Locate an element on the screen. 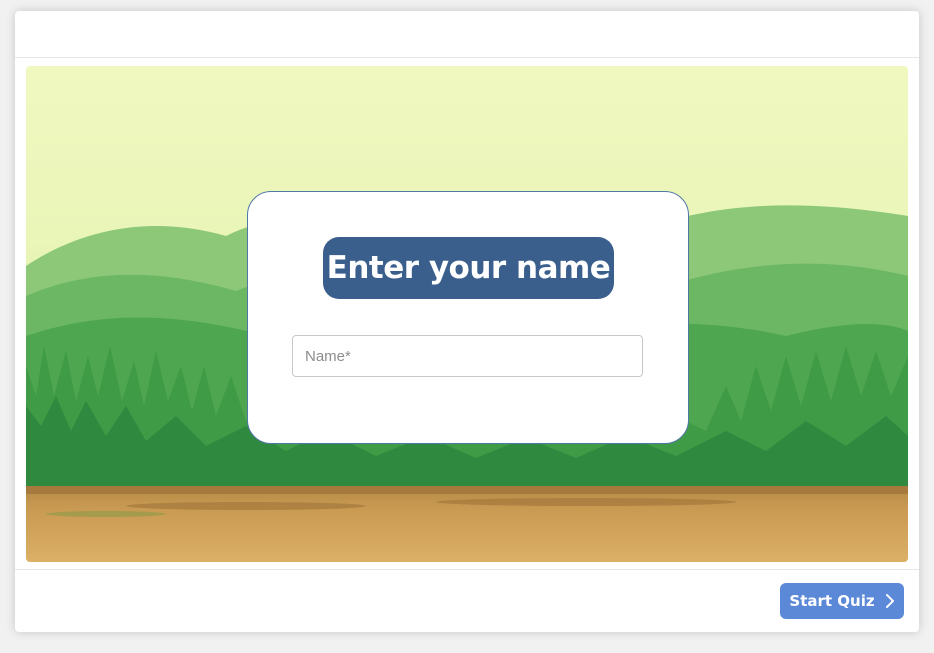  name-input is located at coordinates (467, 356).